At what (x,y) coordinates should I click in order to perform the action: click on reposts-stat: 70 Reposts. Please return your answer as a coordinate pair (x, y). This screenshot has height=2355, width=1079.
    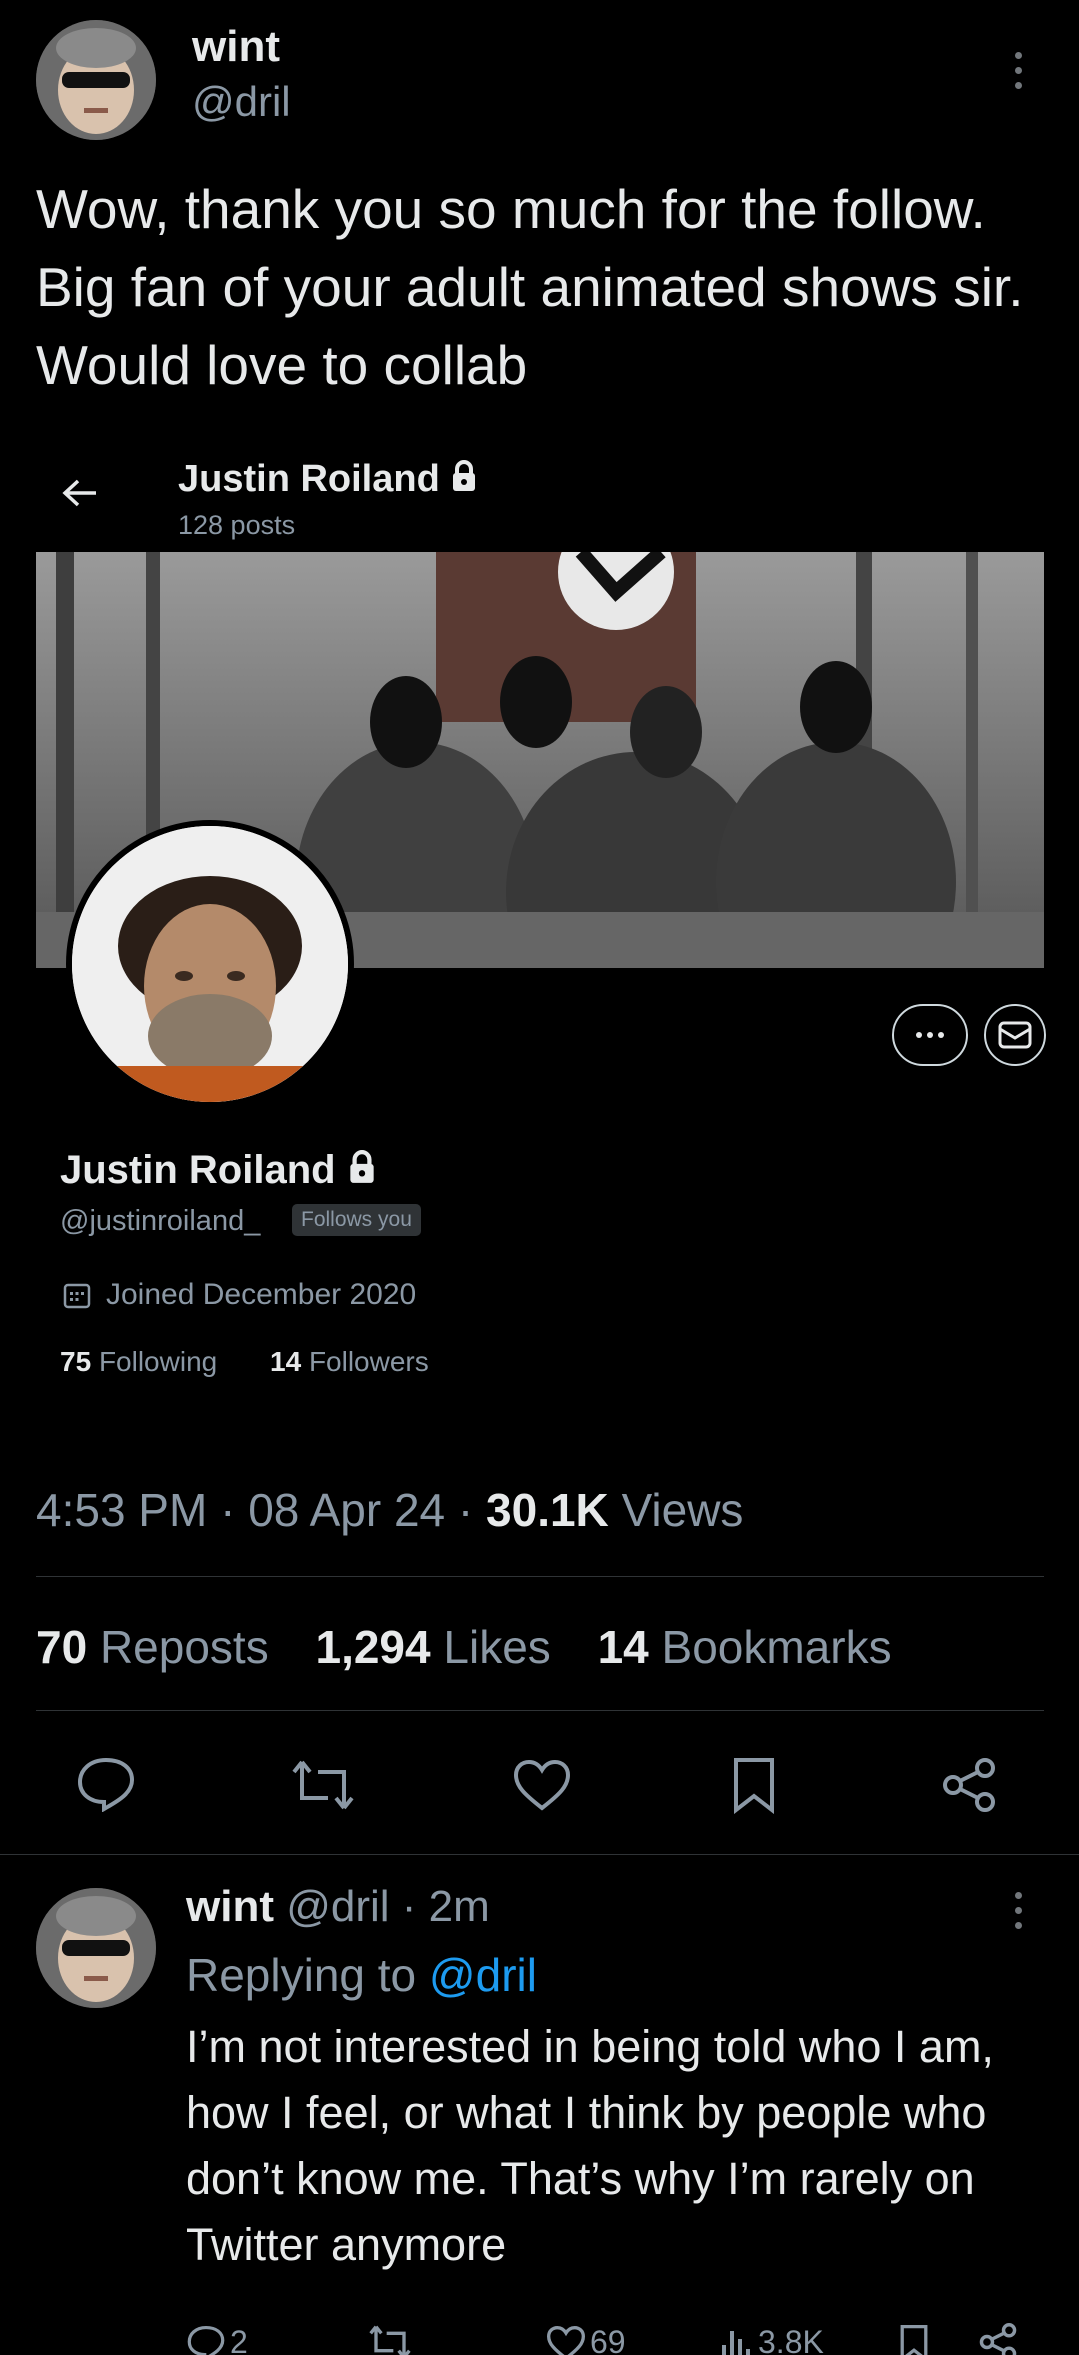
    Looking at the image, I should click on (152, 1647).